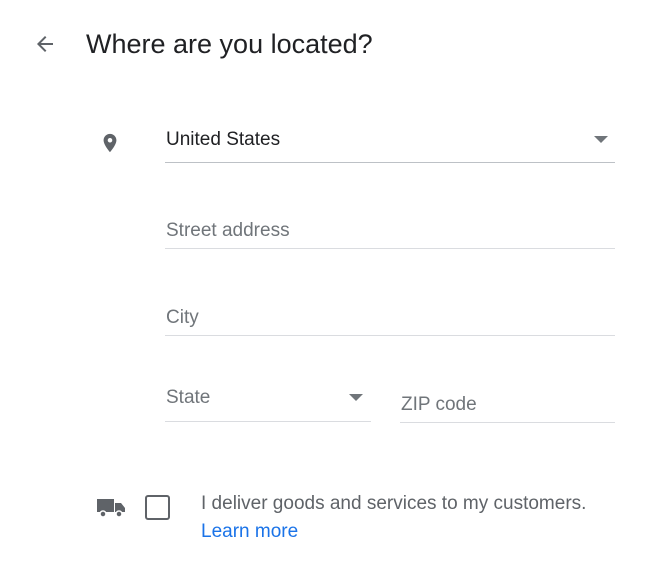  I want to click on truck-icon, so click(111, 508).